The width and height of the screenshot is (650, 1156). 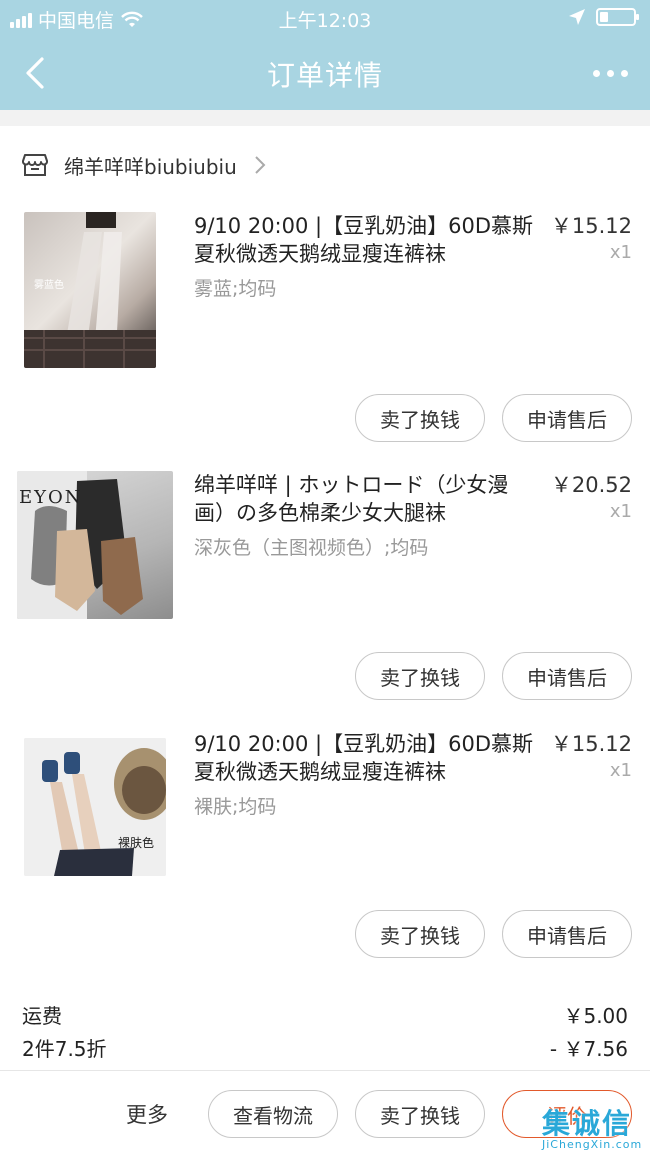 What do you see at coordinates (587, 1123) in the screenshot?
I see `watermark-text: 集诚信` at bounding box center [587, 1123].